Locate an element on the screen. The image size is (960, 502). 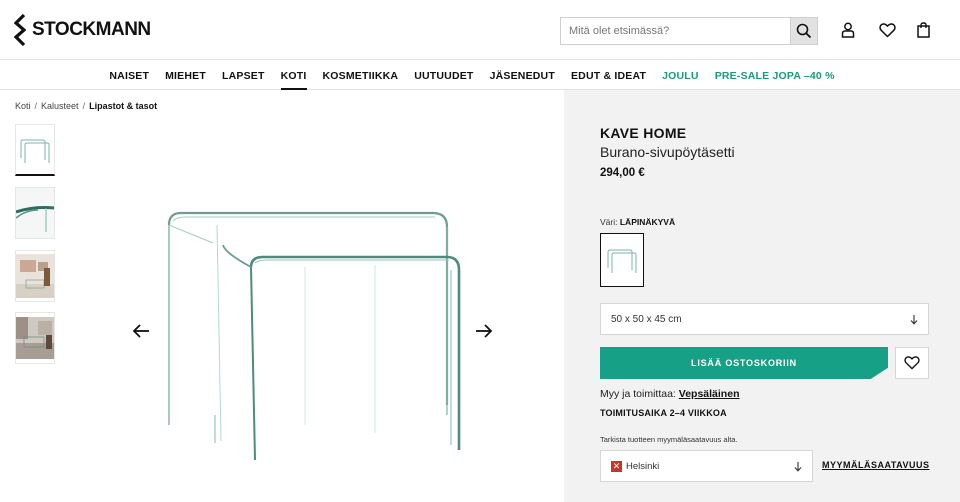
search-icon is located at coordinates (804, 31).